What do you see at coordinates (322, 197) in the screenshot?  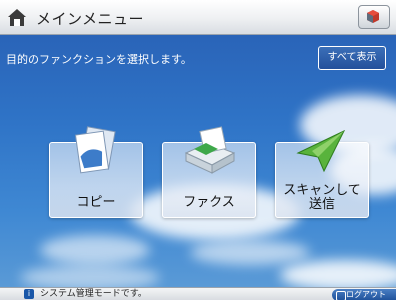 I see `scan-send-label: スキャンして 送信` at bounding box center [322, 197].